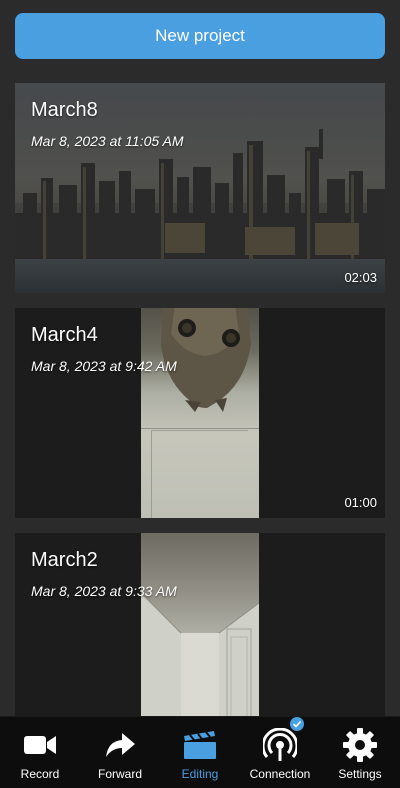 This screenshot has height=788, width=400. What do you see at coordinates (360, 745) in the screenshot?
I see `gear-icon` at bounding box center [360, 745].